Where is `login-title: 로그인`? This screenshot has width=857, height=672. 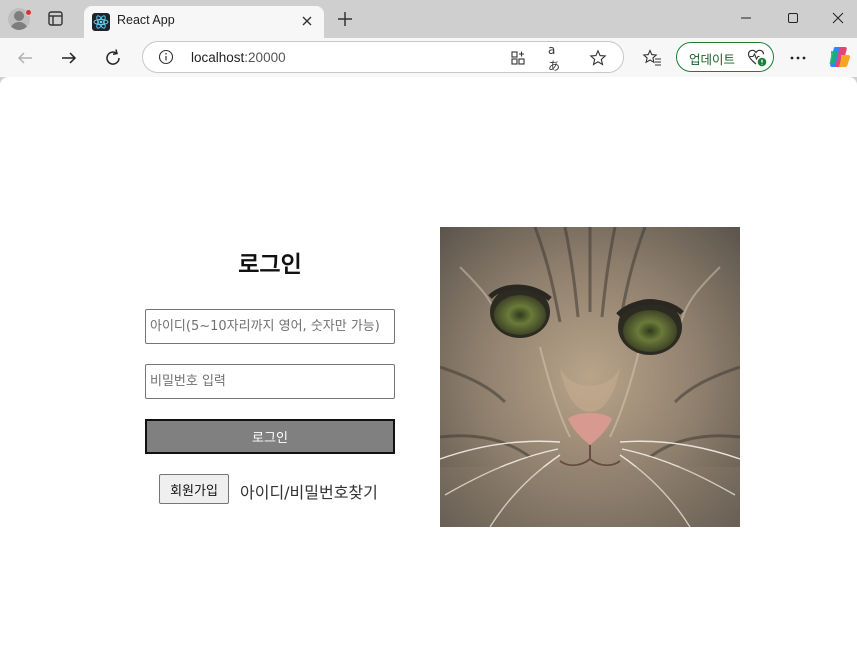 login-title: 로그인 is located at coordinates (270, 265).